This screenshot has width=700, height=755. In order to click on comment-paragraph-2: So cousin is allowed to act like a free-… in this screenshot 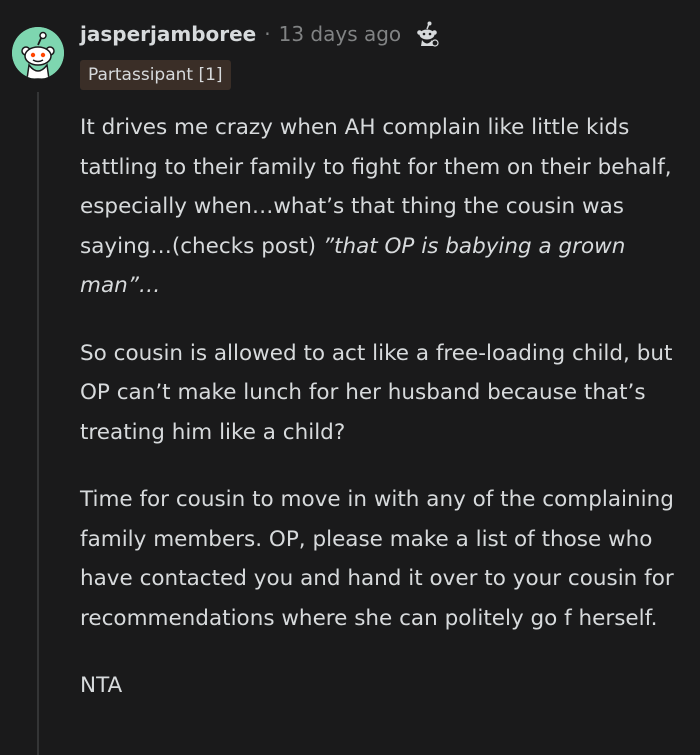, I will do `click(376, 392)`.